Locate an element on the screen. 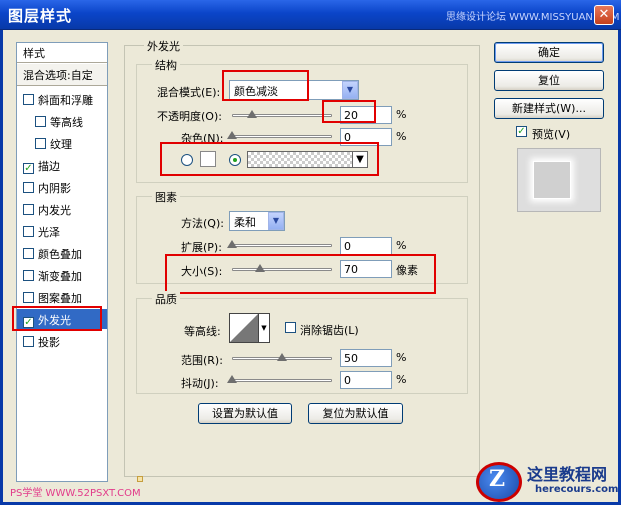 The image size is (621, 505). highlight-blend-mode is located at coordinates (265, 85).